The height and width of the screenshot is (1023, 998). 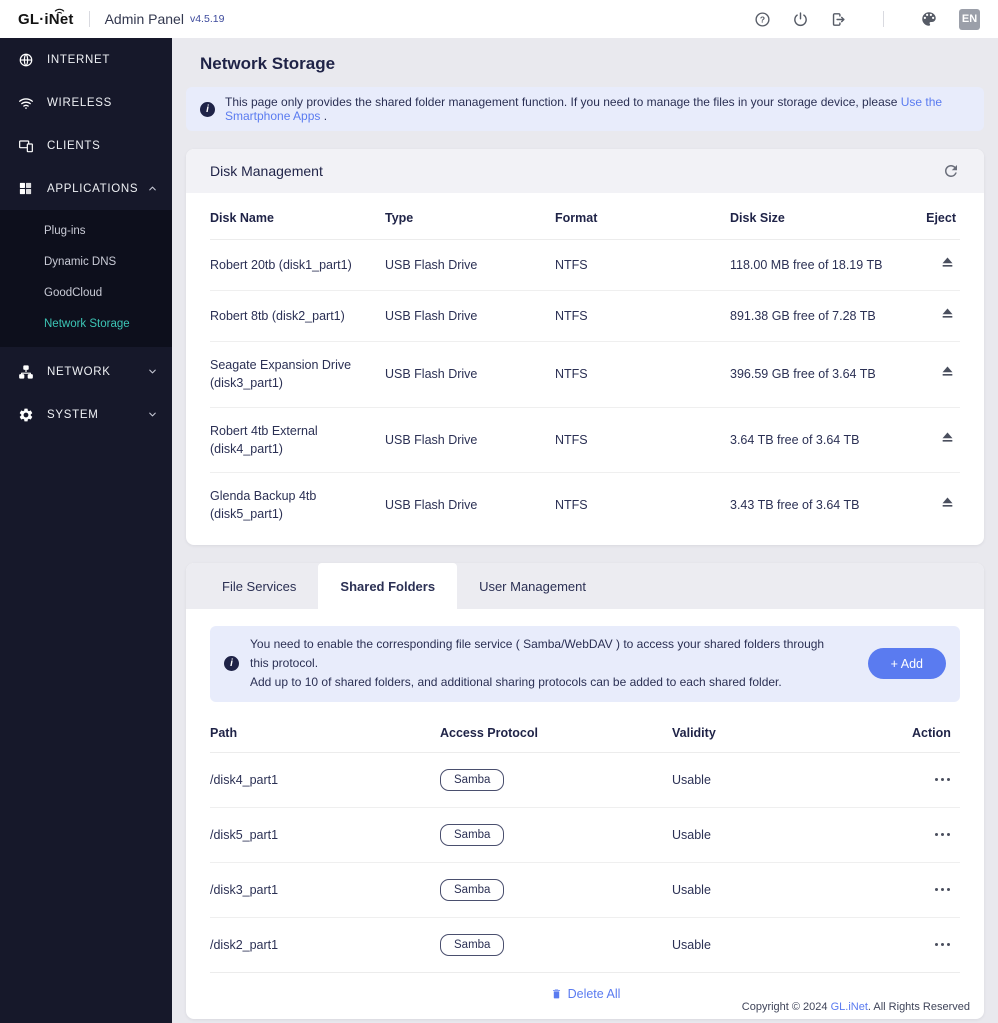 What do you see at coordinates (277, 316) in the screenshot?
I see `disk-name: Robert 8tb (disk2_part1)` at bounding box center [277, 316].